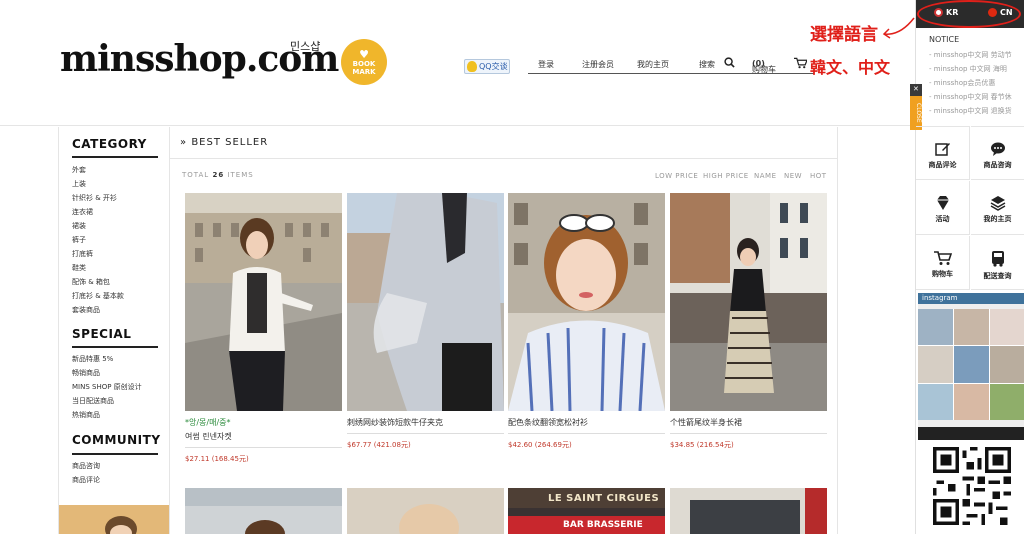  Describe the element at coordinates (472, 66) in the screenshot. I see `qq-penguin-icon` at that location.